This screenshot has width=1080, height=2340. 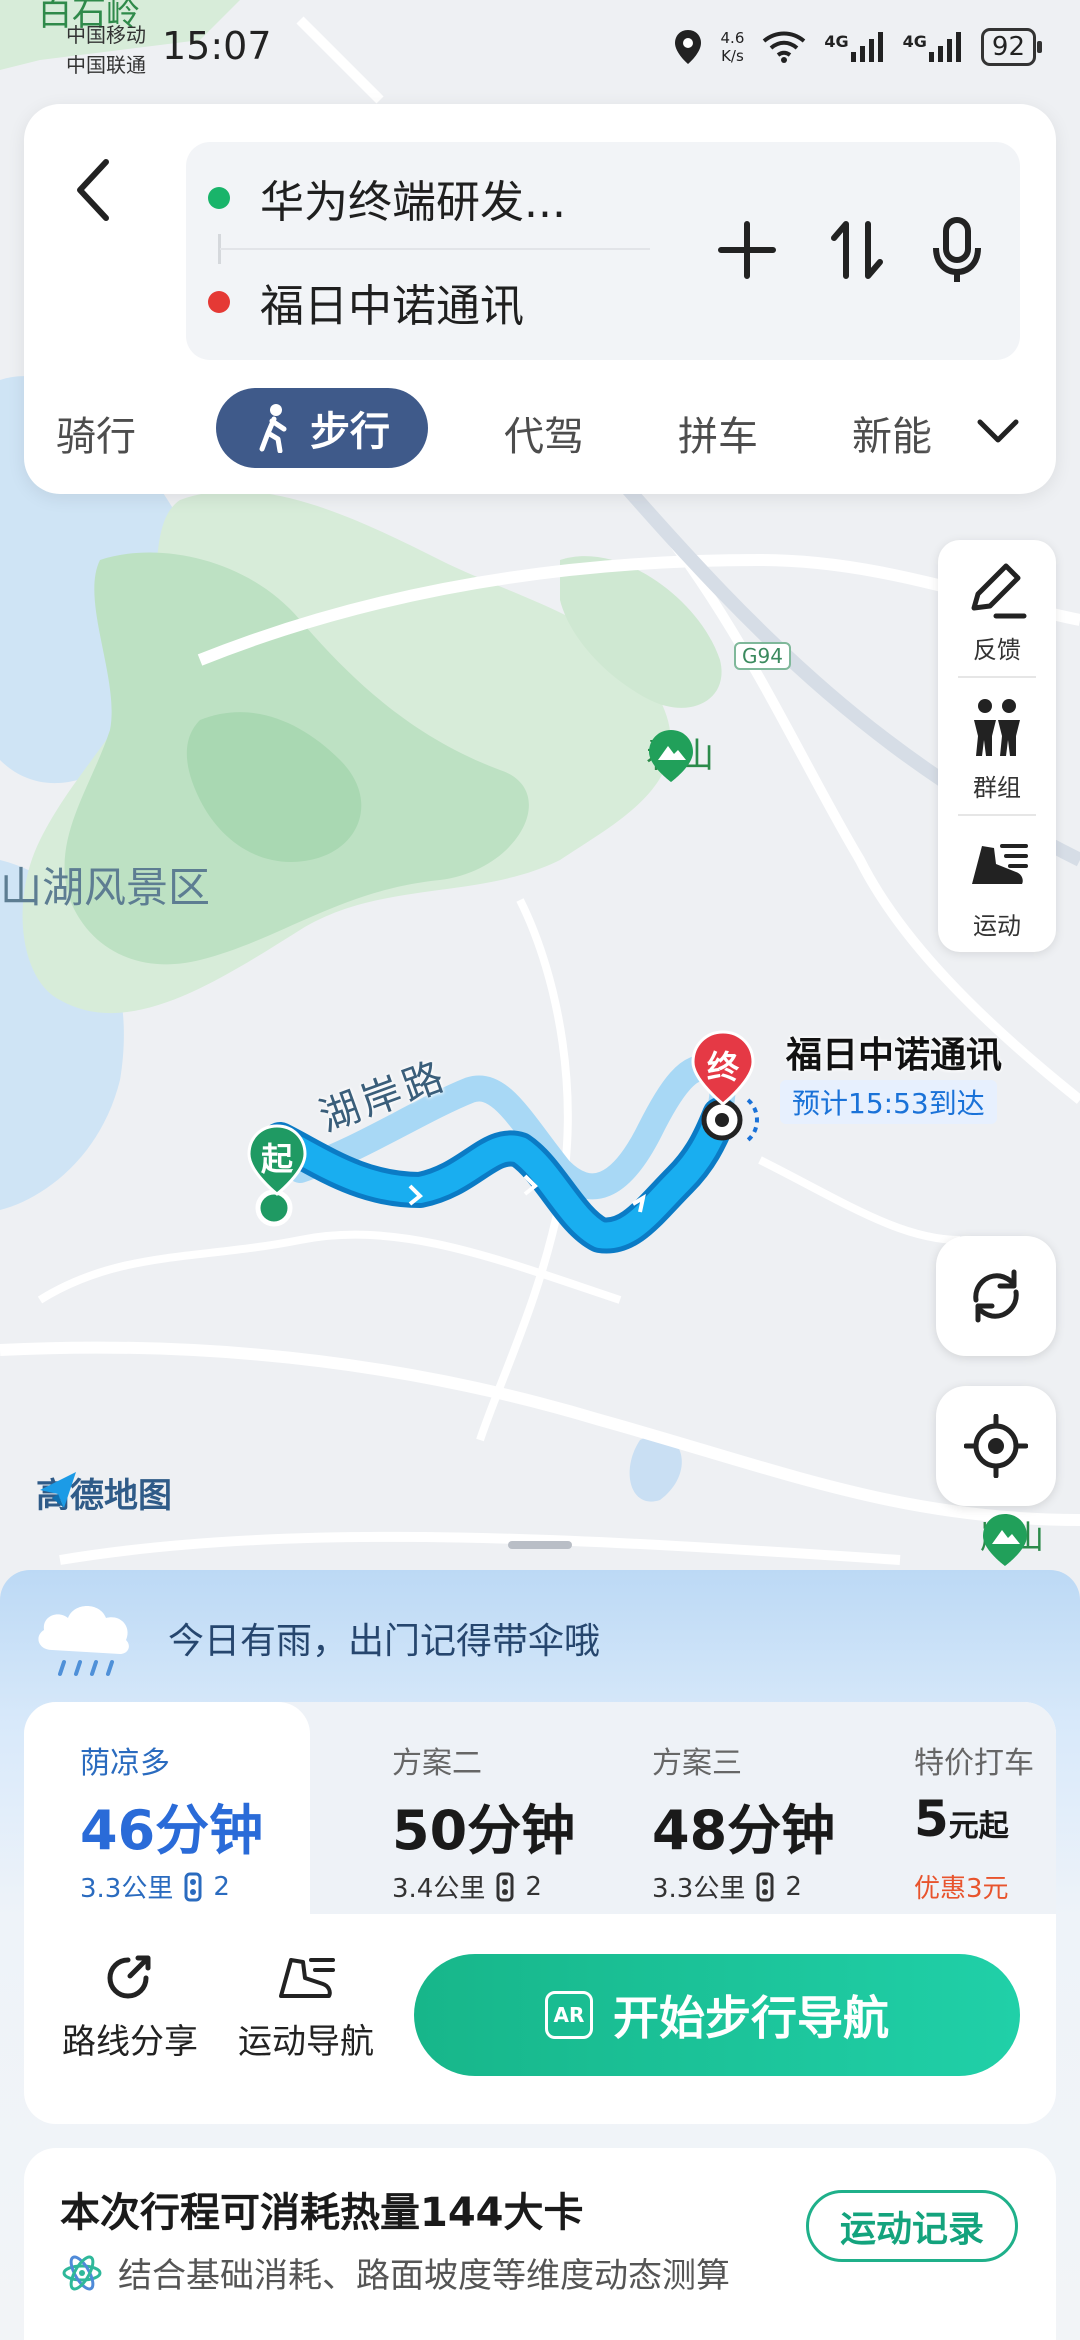 I want to click on ar-icon: AR, so click(x=569, y=2015).